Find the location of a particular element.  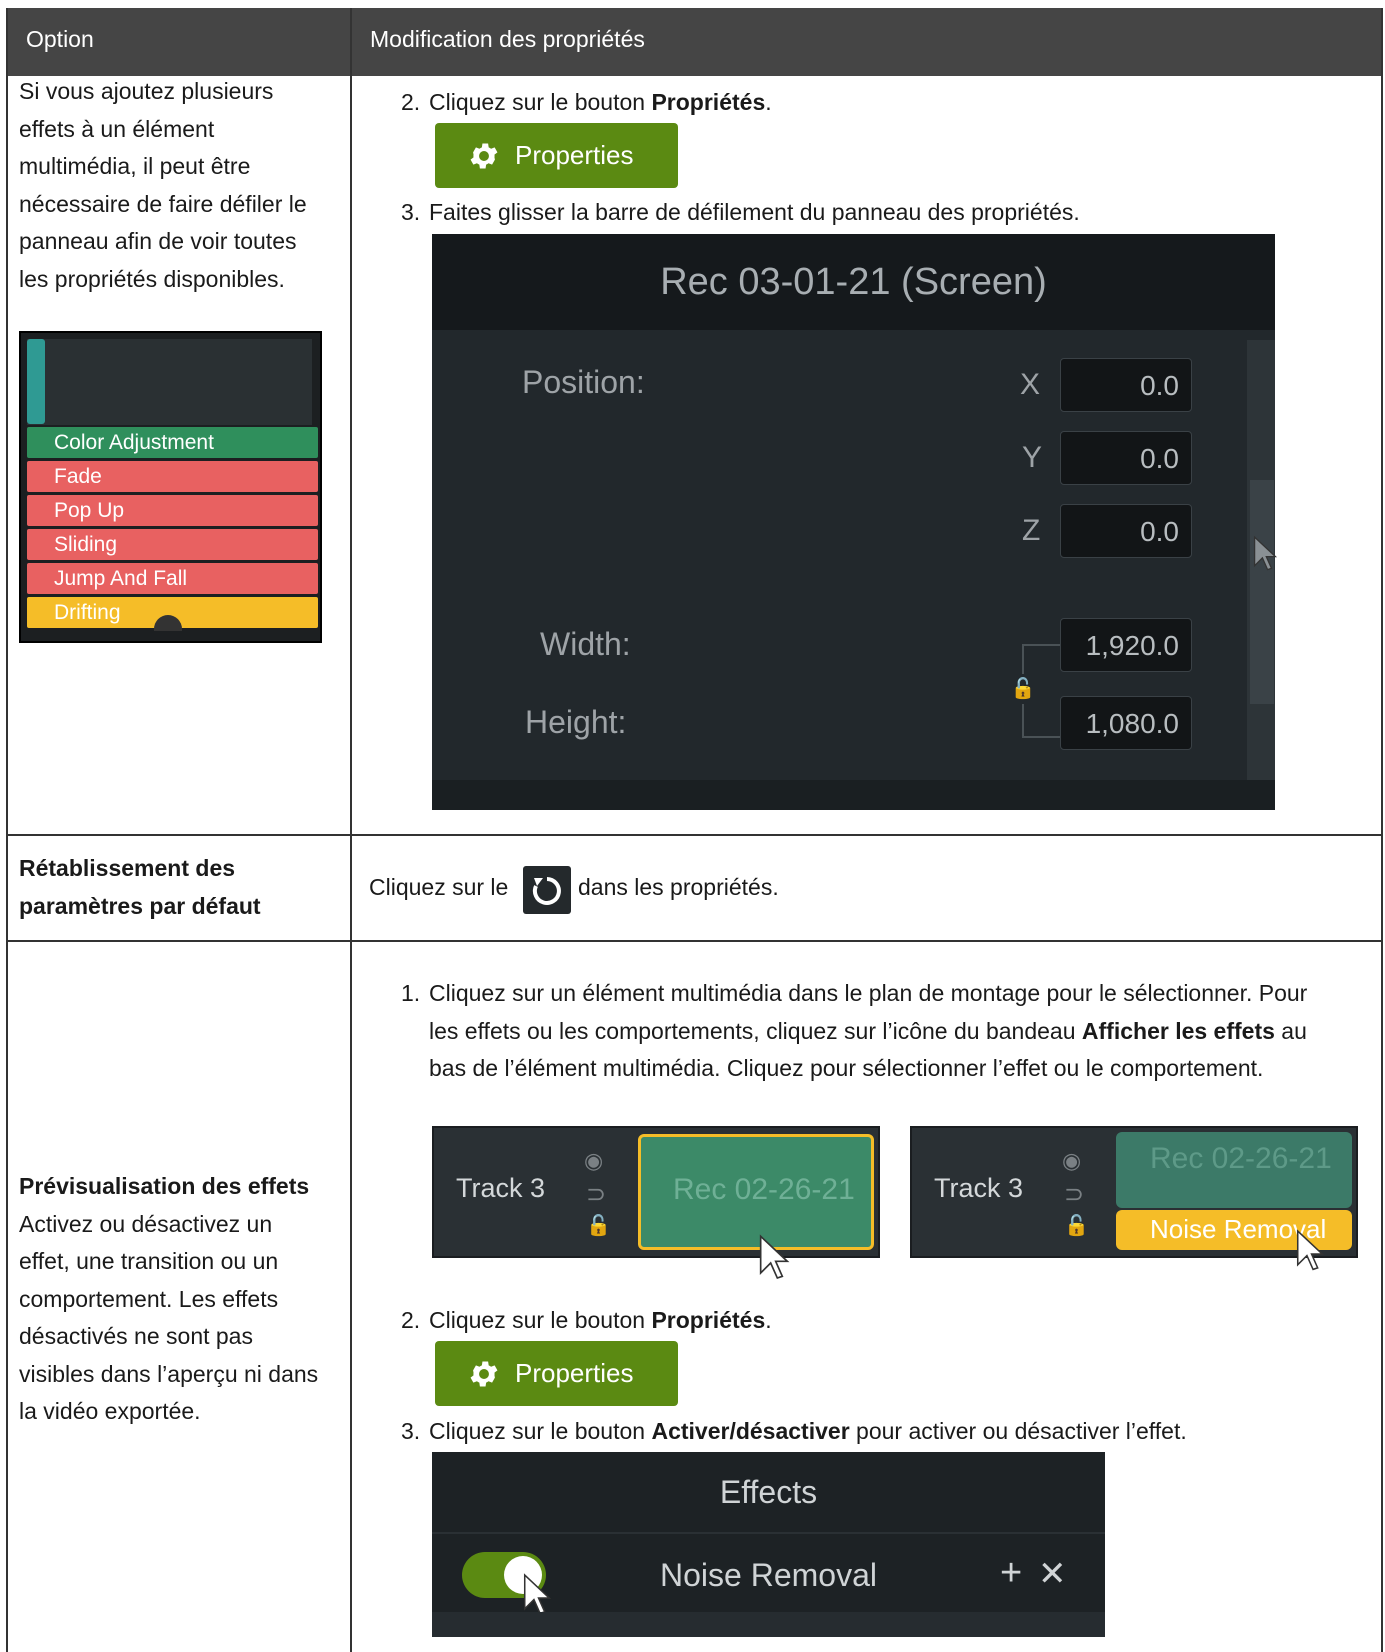

column-divider is located at coordinates (351, 830).